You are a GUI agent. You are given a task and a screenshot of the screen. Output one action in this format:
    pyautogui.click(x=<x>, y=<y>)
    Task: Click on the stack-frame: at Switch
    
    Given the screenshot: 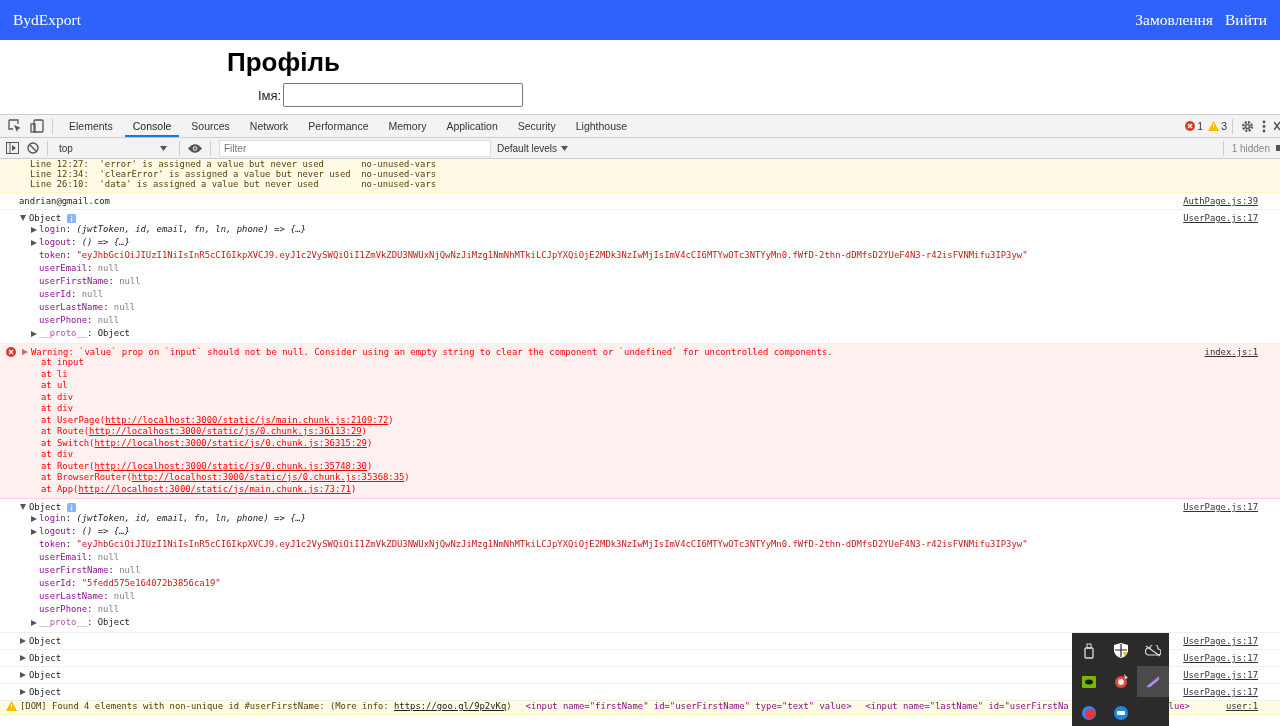 What is the action you would take?
    pyautogui.click(x=65, y=442)
    